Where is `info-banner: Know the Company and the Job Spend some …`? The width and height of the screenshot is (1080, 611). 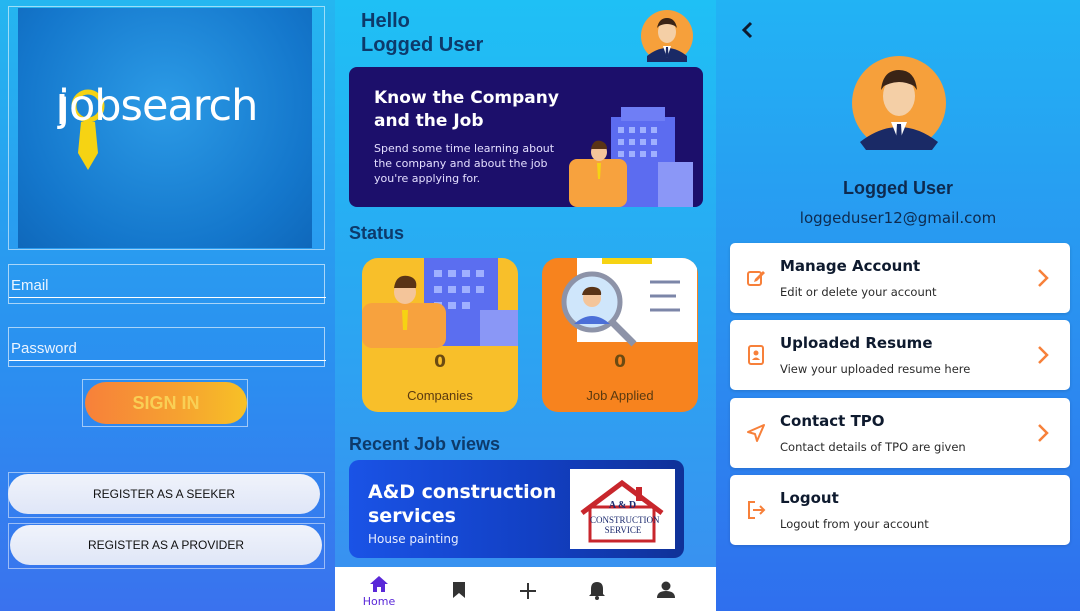 info-banner: Know the Company and the Job Spend some … is located at coordinates (526, 137).